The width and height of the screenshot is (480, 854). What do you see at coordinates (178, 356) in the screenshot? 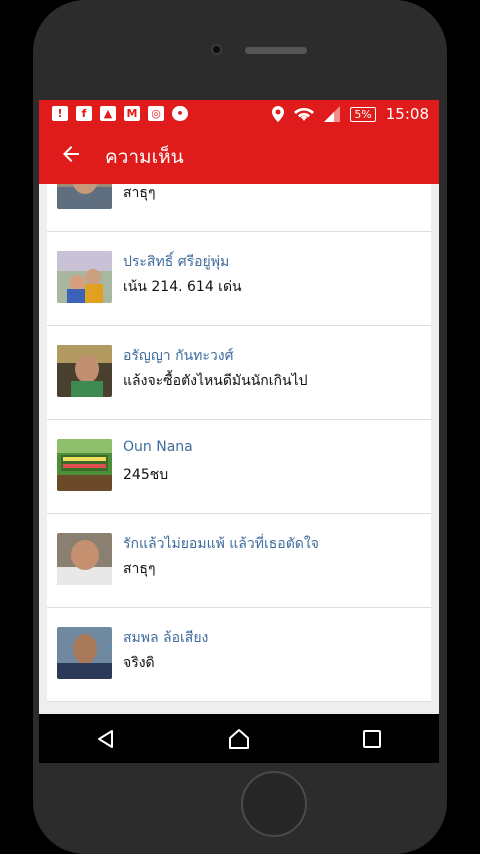
I see `commenter-name: อรัญญา กันทะวงศ์` at bounding box center [178, 356].